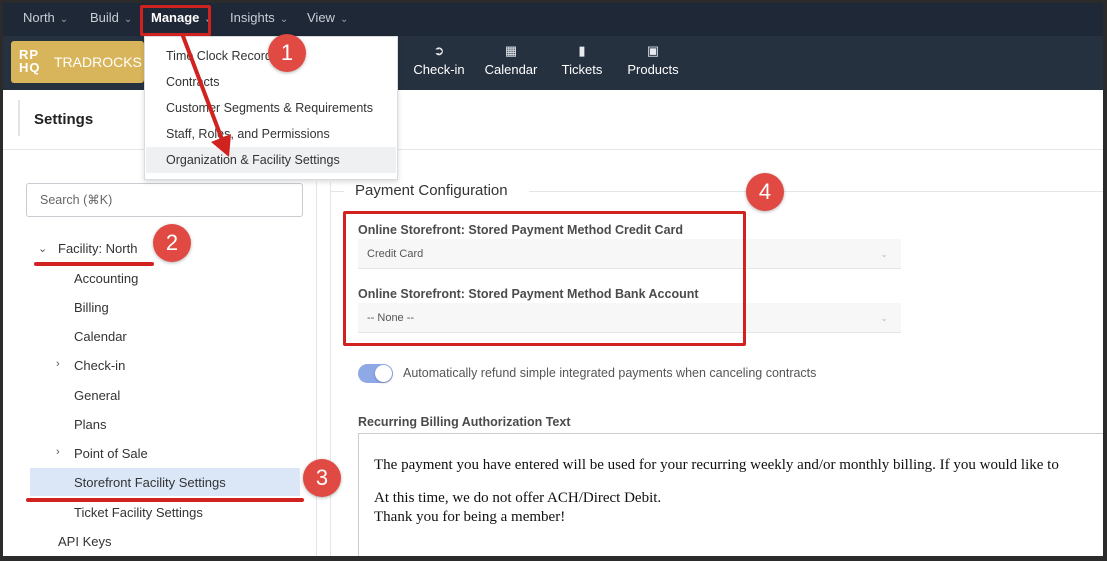  I want to click on annotation-arrow, so click(206, 95).